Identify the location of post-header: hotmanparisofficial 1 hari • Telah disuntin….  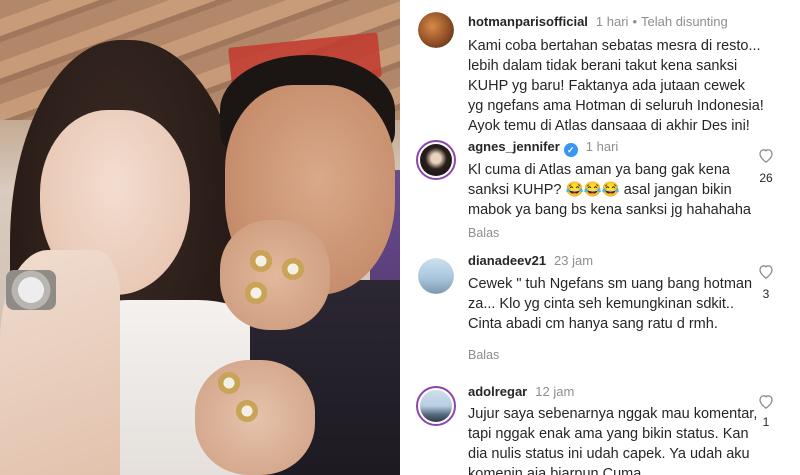
(598, 22).